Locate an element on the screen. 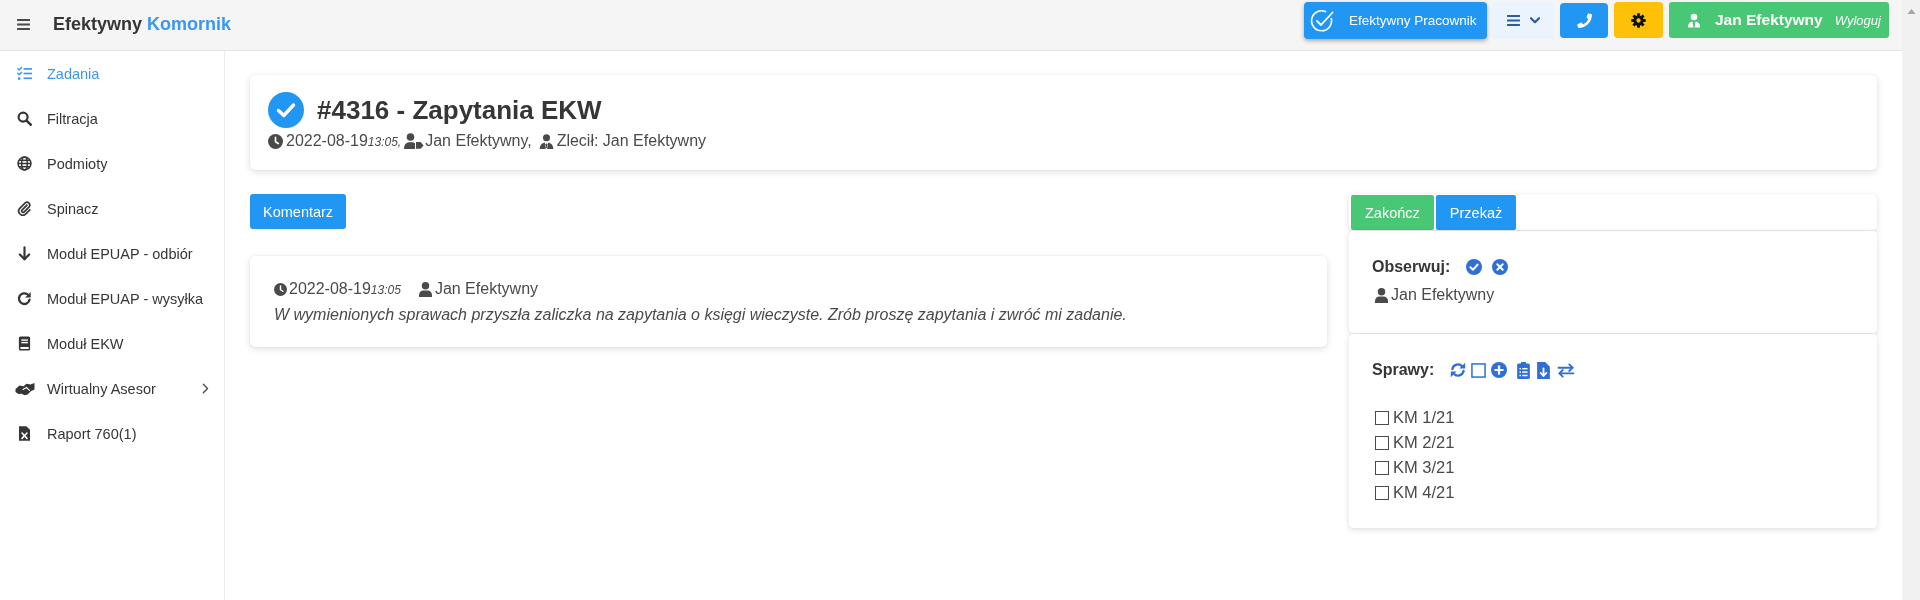  comment-text: W wymienionych sprawach przyszła zaliczka na zapytania o księgi wieczyste. Zrób proszę zapytania i zwróć mi zadanie. is located at coordinates (701, 315).